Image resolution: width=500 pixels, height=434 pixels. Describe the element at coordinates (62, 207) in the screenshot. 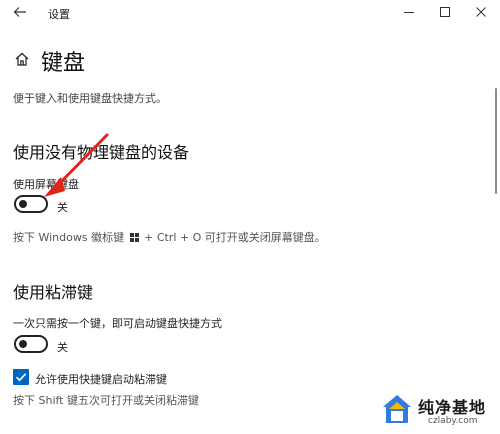

I see `on-screen-keyboard-toggle-state: 关` at that location.